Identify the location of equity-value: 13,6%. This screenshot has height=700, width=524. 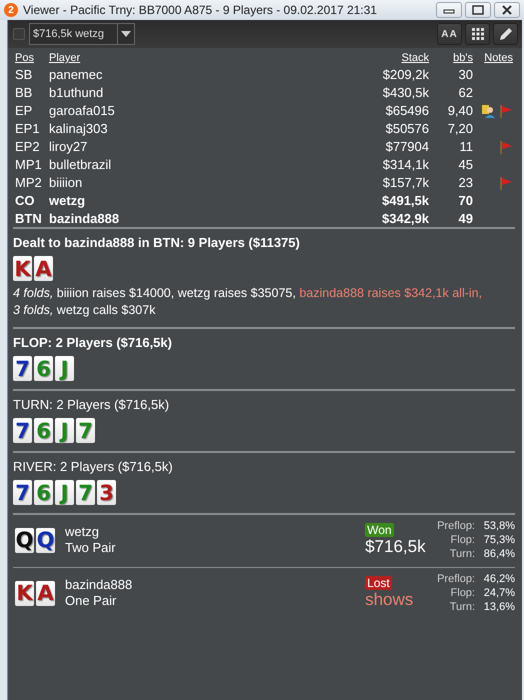
(498, 607).